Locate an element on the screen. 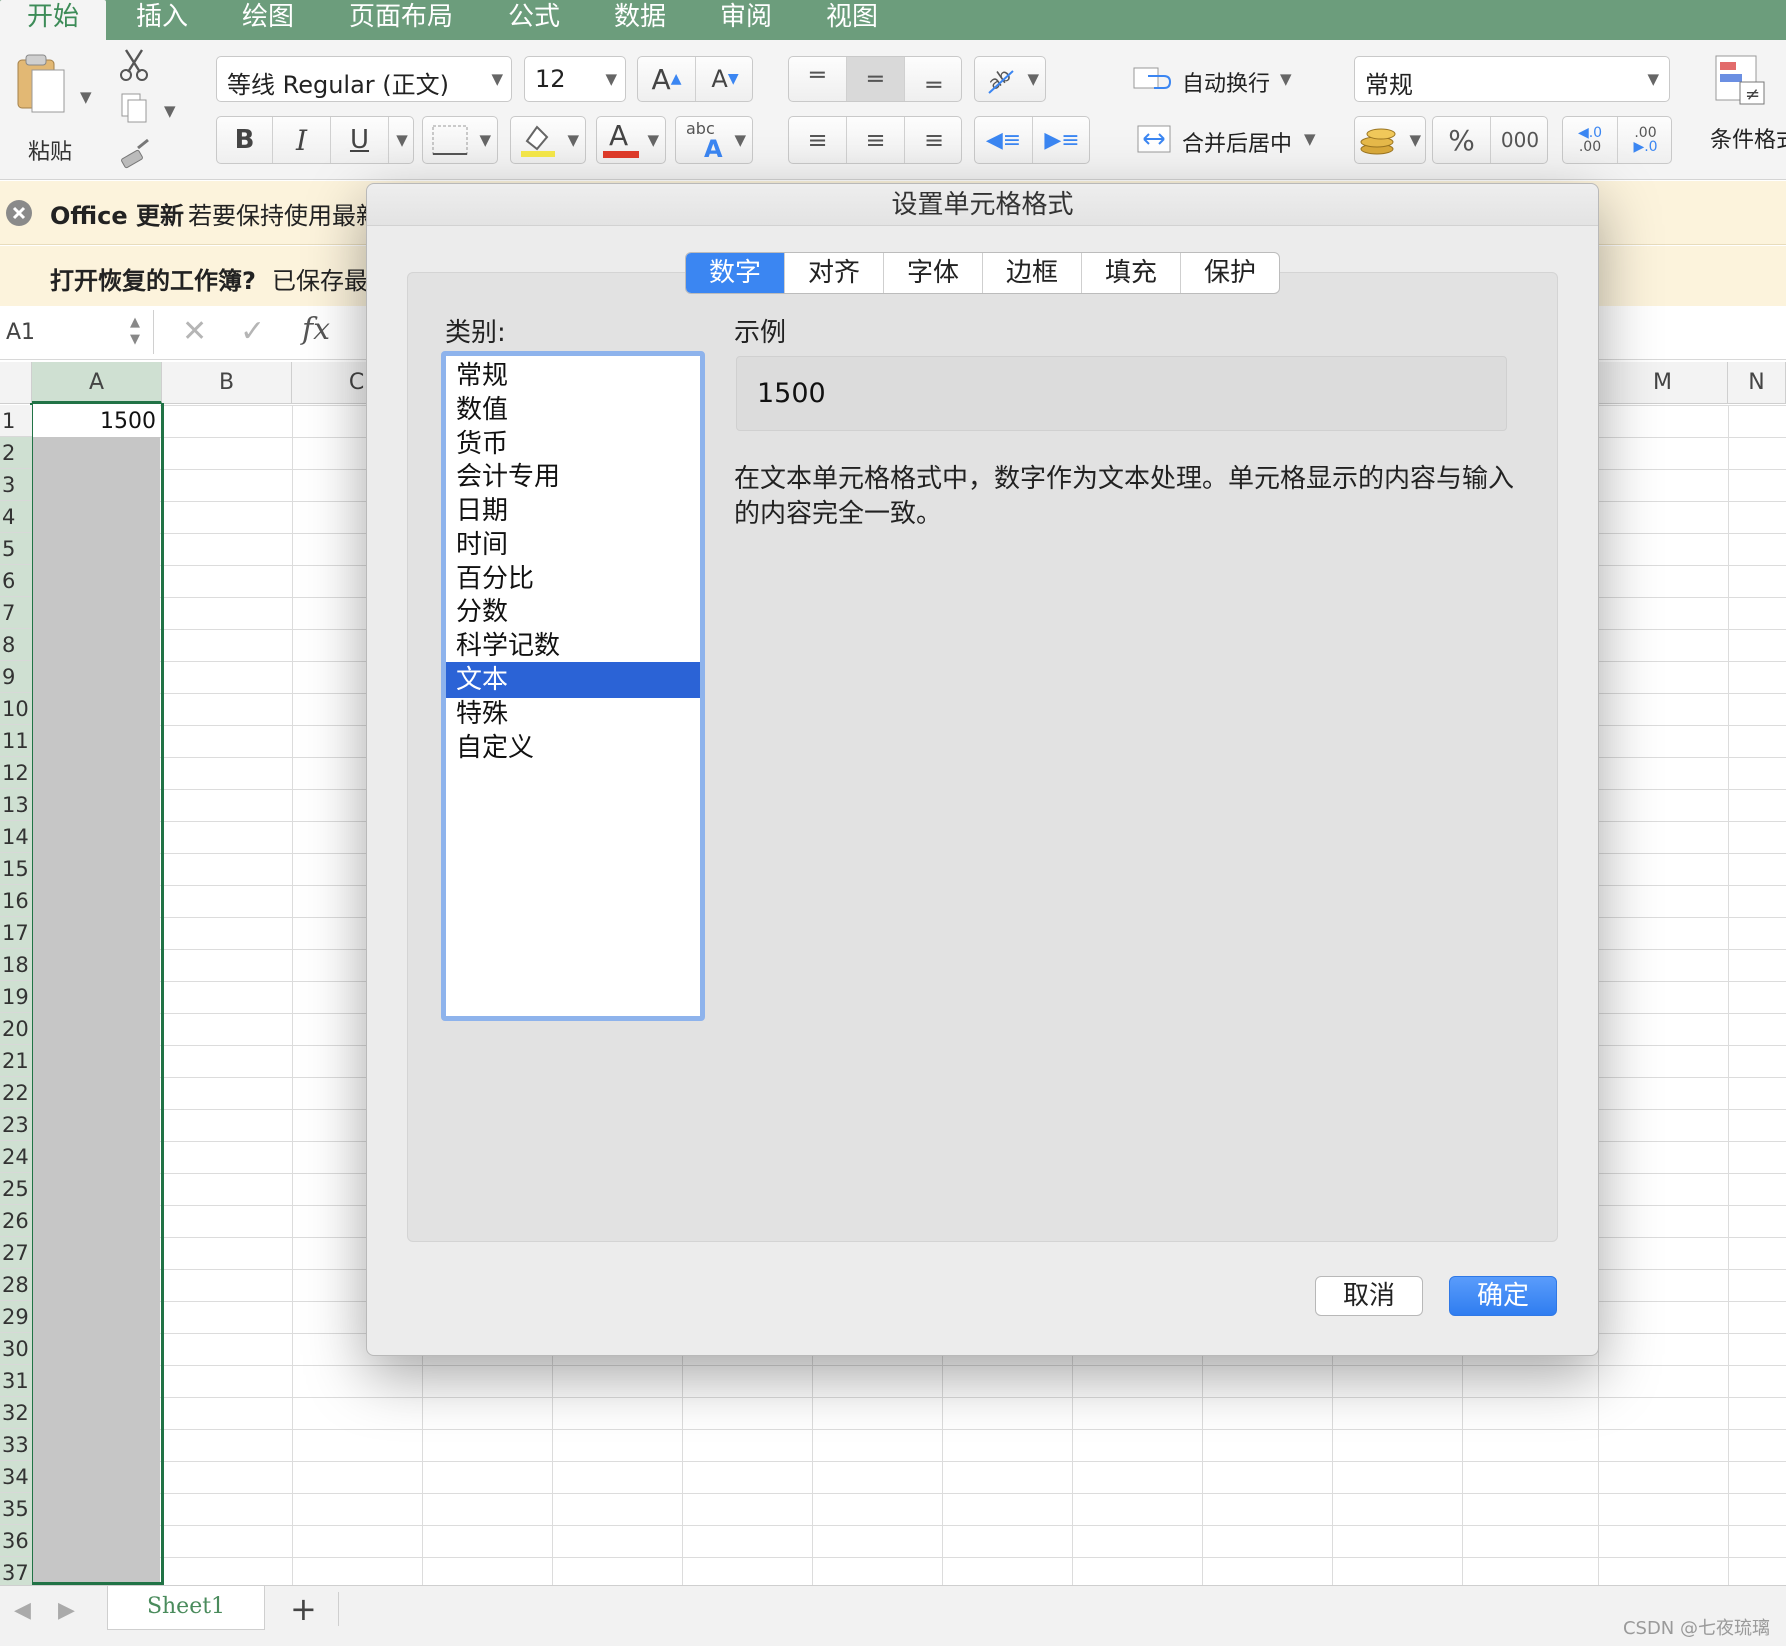  row-header: 22 is located at coordinates (16, 1093).